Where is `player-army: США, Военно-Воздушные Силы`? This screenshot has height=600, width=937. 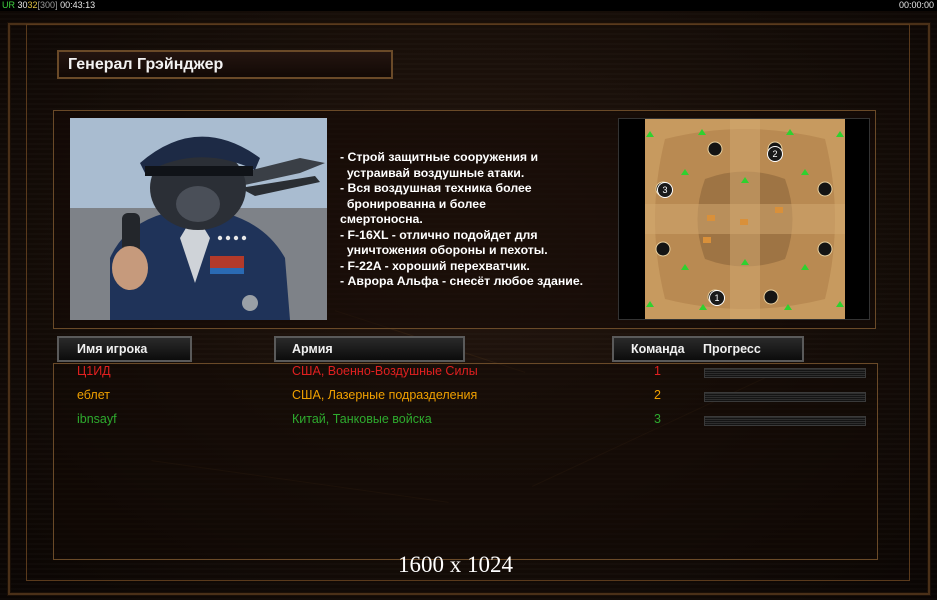 player-army: США, Военно-Воздушные Силы is located at coordinates (385, 371).